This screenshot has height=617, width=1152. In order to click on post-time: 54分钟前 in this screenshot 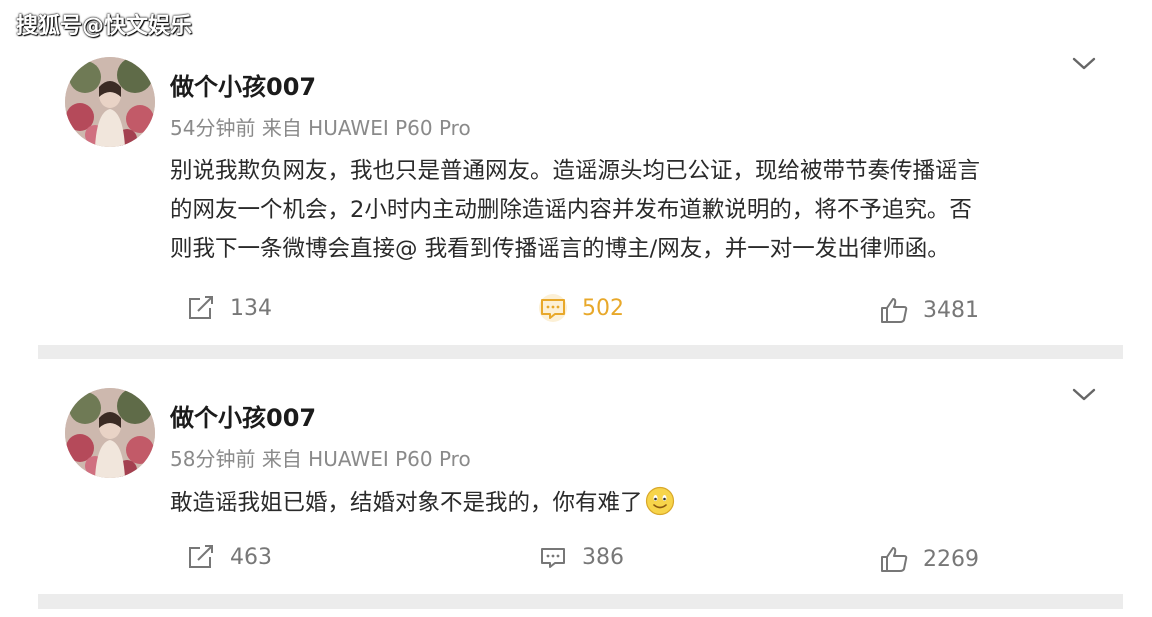, I will do `click(212, 128)`.